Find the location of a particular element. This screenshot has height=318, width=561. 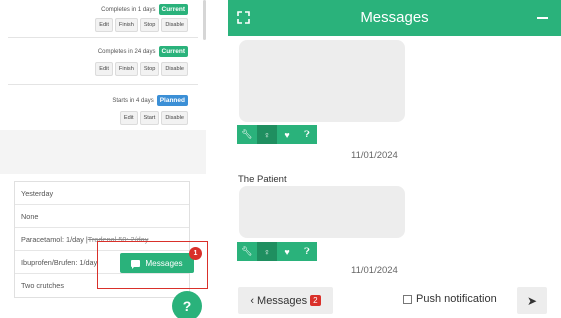

send-button: ➤ is located at coordinates (532, 300).